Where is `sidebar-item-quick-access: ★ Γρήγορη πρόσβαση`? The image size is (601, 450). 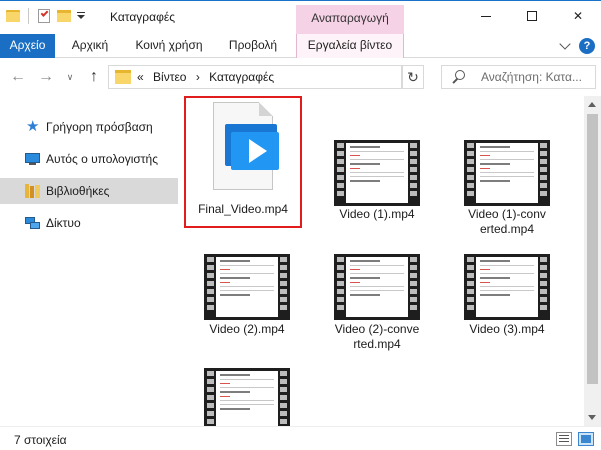 sidebar-item-quick-access: ★ Γρήγορη πρόσβαση is located at coordinates (89, 127).